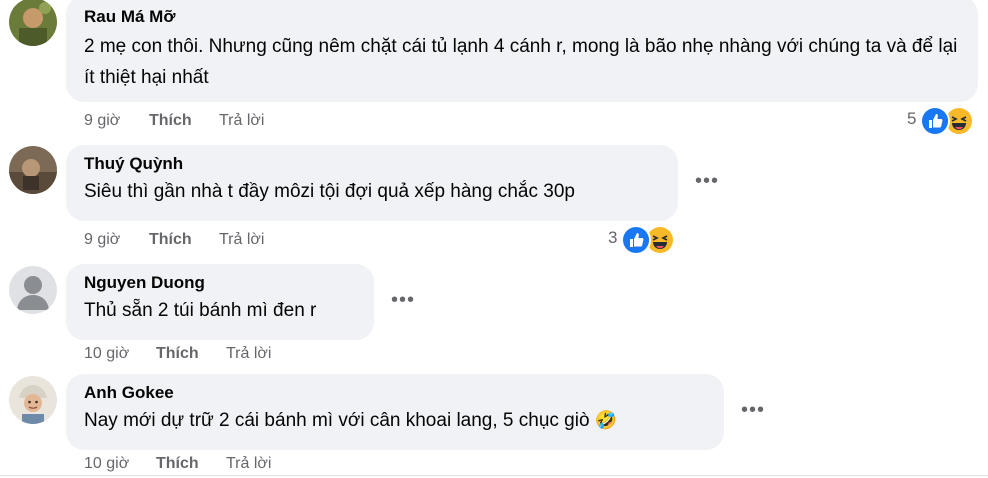  Describe the element at coordinates (374, 164) in the screenshot. I see `comment-author: Thuý Quỳnh` at that location.